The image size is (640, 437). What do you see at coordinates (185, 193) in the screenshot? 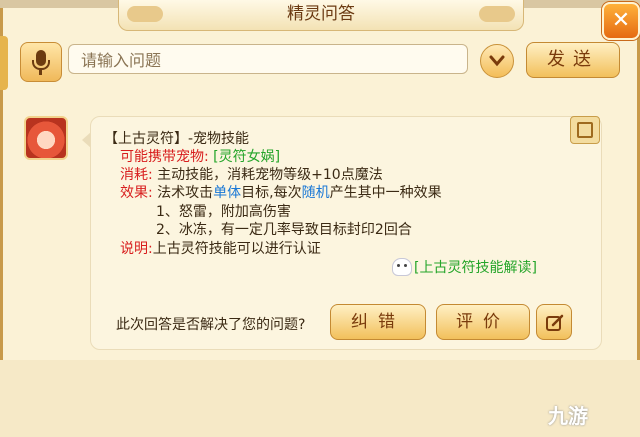
I see `effect-text-1: 法术攻击` at bounding box center [185, 193].